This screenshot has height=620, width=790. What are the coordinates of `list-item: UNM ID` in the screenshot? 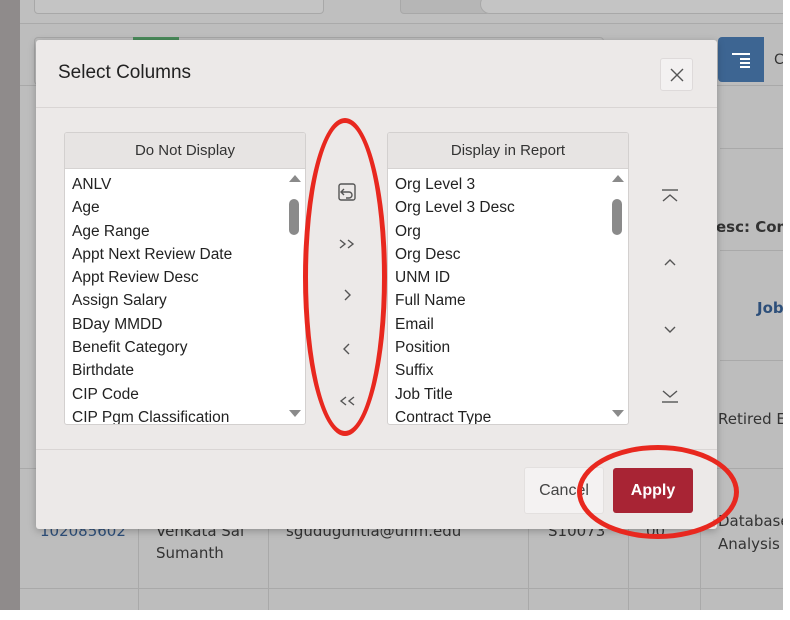 It's located at (511, 277).